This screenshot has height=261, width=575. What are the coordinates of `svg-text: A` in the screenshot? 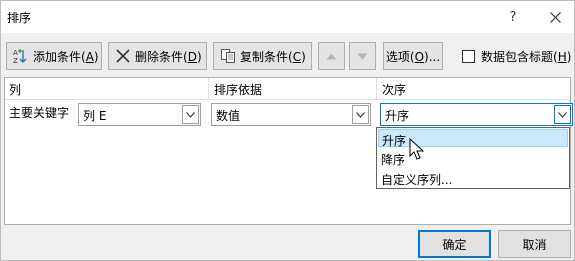 It's located at (15, 53).